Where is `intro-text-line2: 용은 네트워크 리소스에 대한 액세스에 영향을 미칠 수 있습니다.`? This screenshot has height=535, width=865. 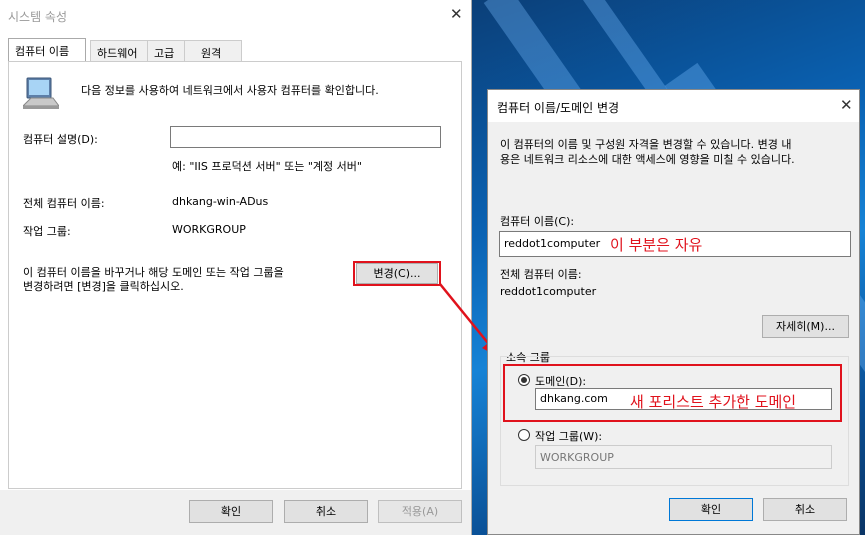 intro-text-line2: 용은 네트워크 리소스에 대한 액세스에 영향을 미칠 수 있습니다. is located at coordinates (647, 159).